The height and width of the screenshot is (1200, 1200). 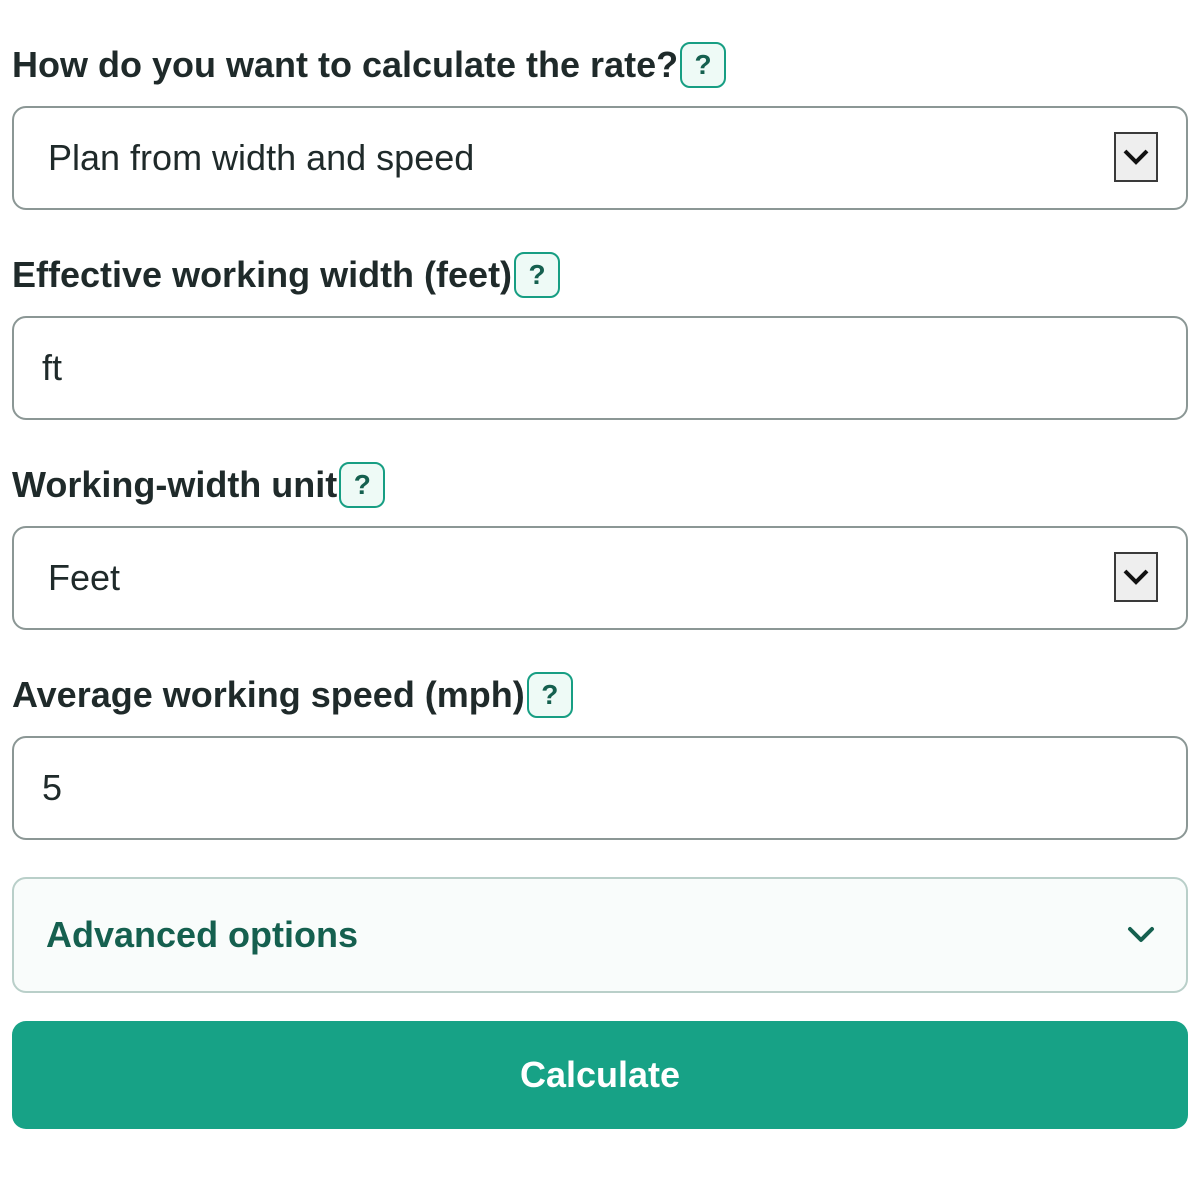 What do you see at coordinates (600, 578) in the screenshot?
I see `width-unit-select: Feet` at bounding box center [600, 578].